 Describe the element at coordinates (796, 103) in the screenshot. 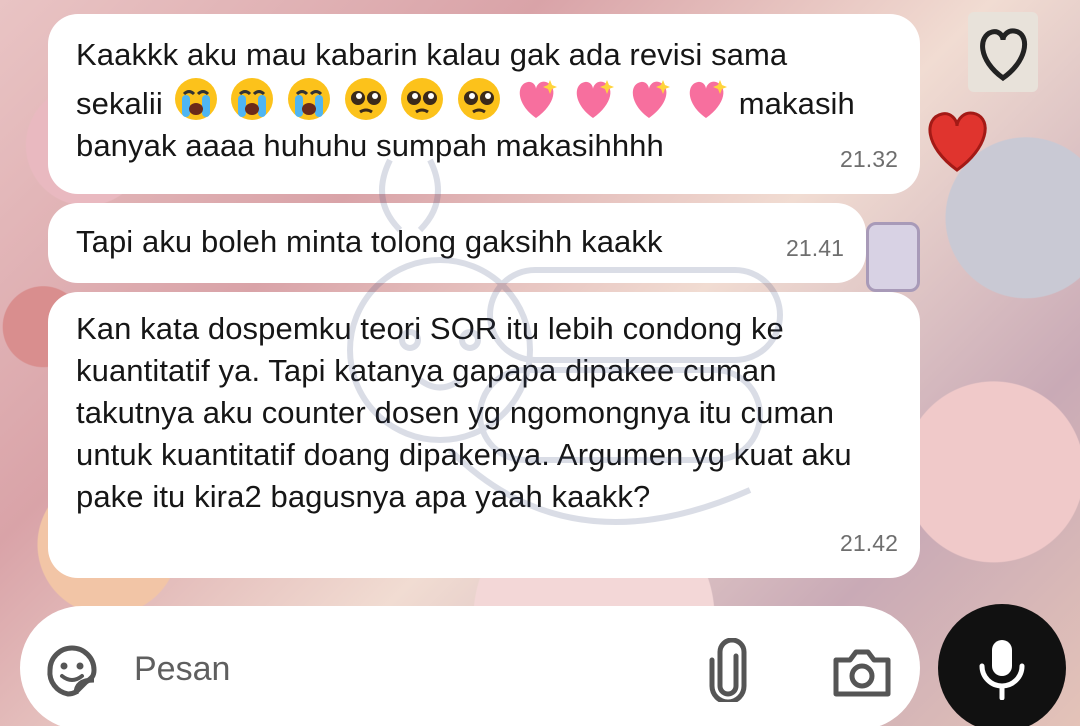

I see `message-text: makasih` at that location.